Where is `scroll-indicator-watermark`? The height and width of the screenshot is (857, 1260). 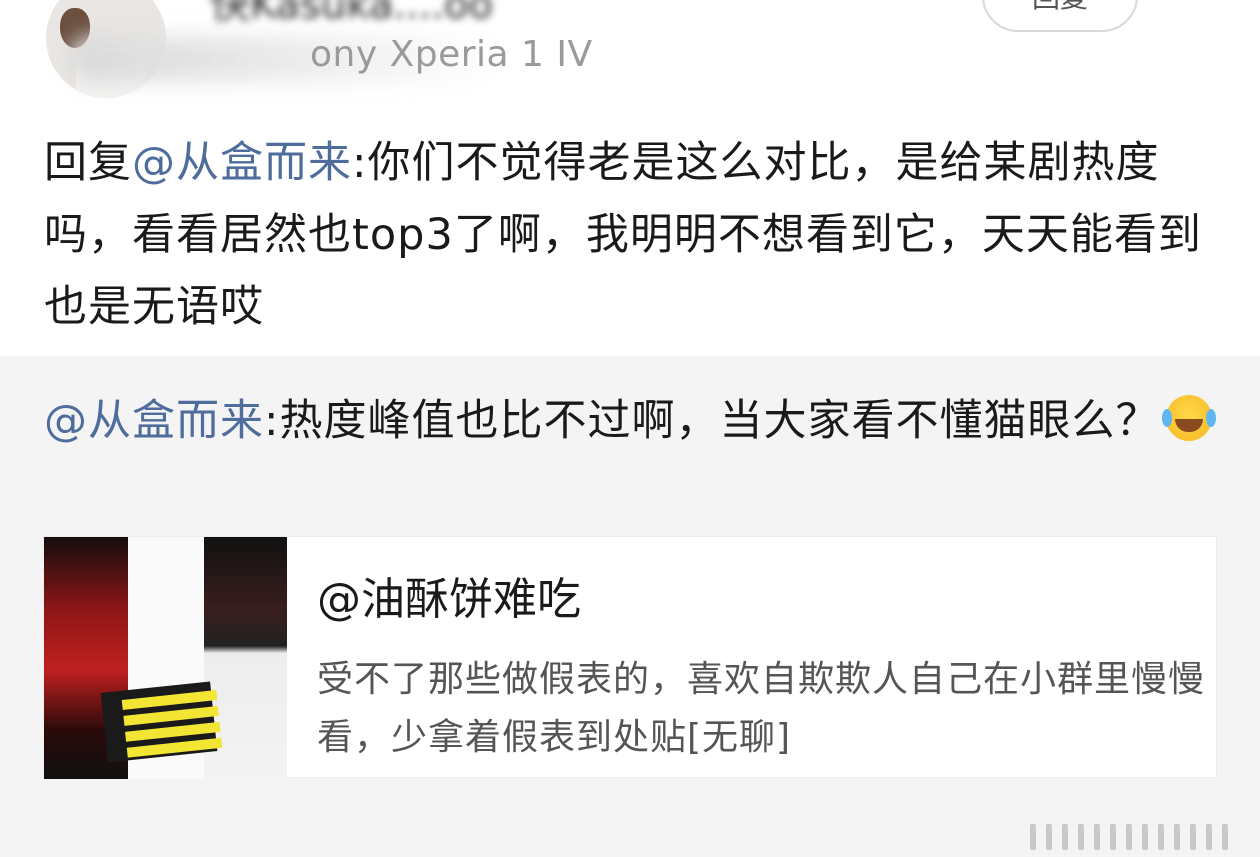
scroll-indicator-watermark is located at coordinates (1124, 836).